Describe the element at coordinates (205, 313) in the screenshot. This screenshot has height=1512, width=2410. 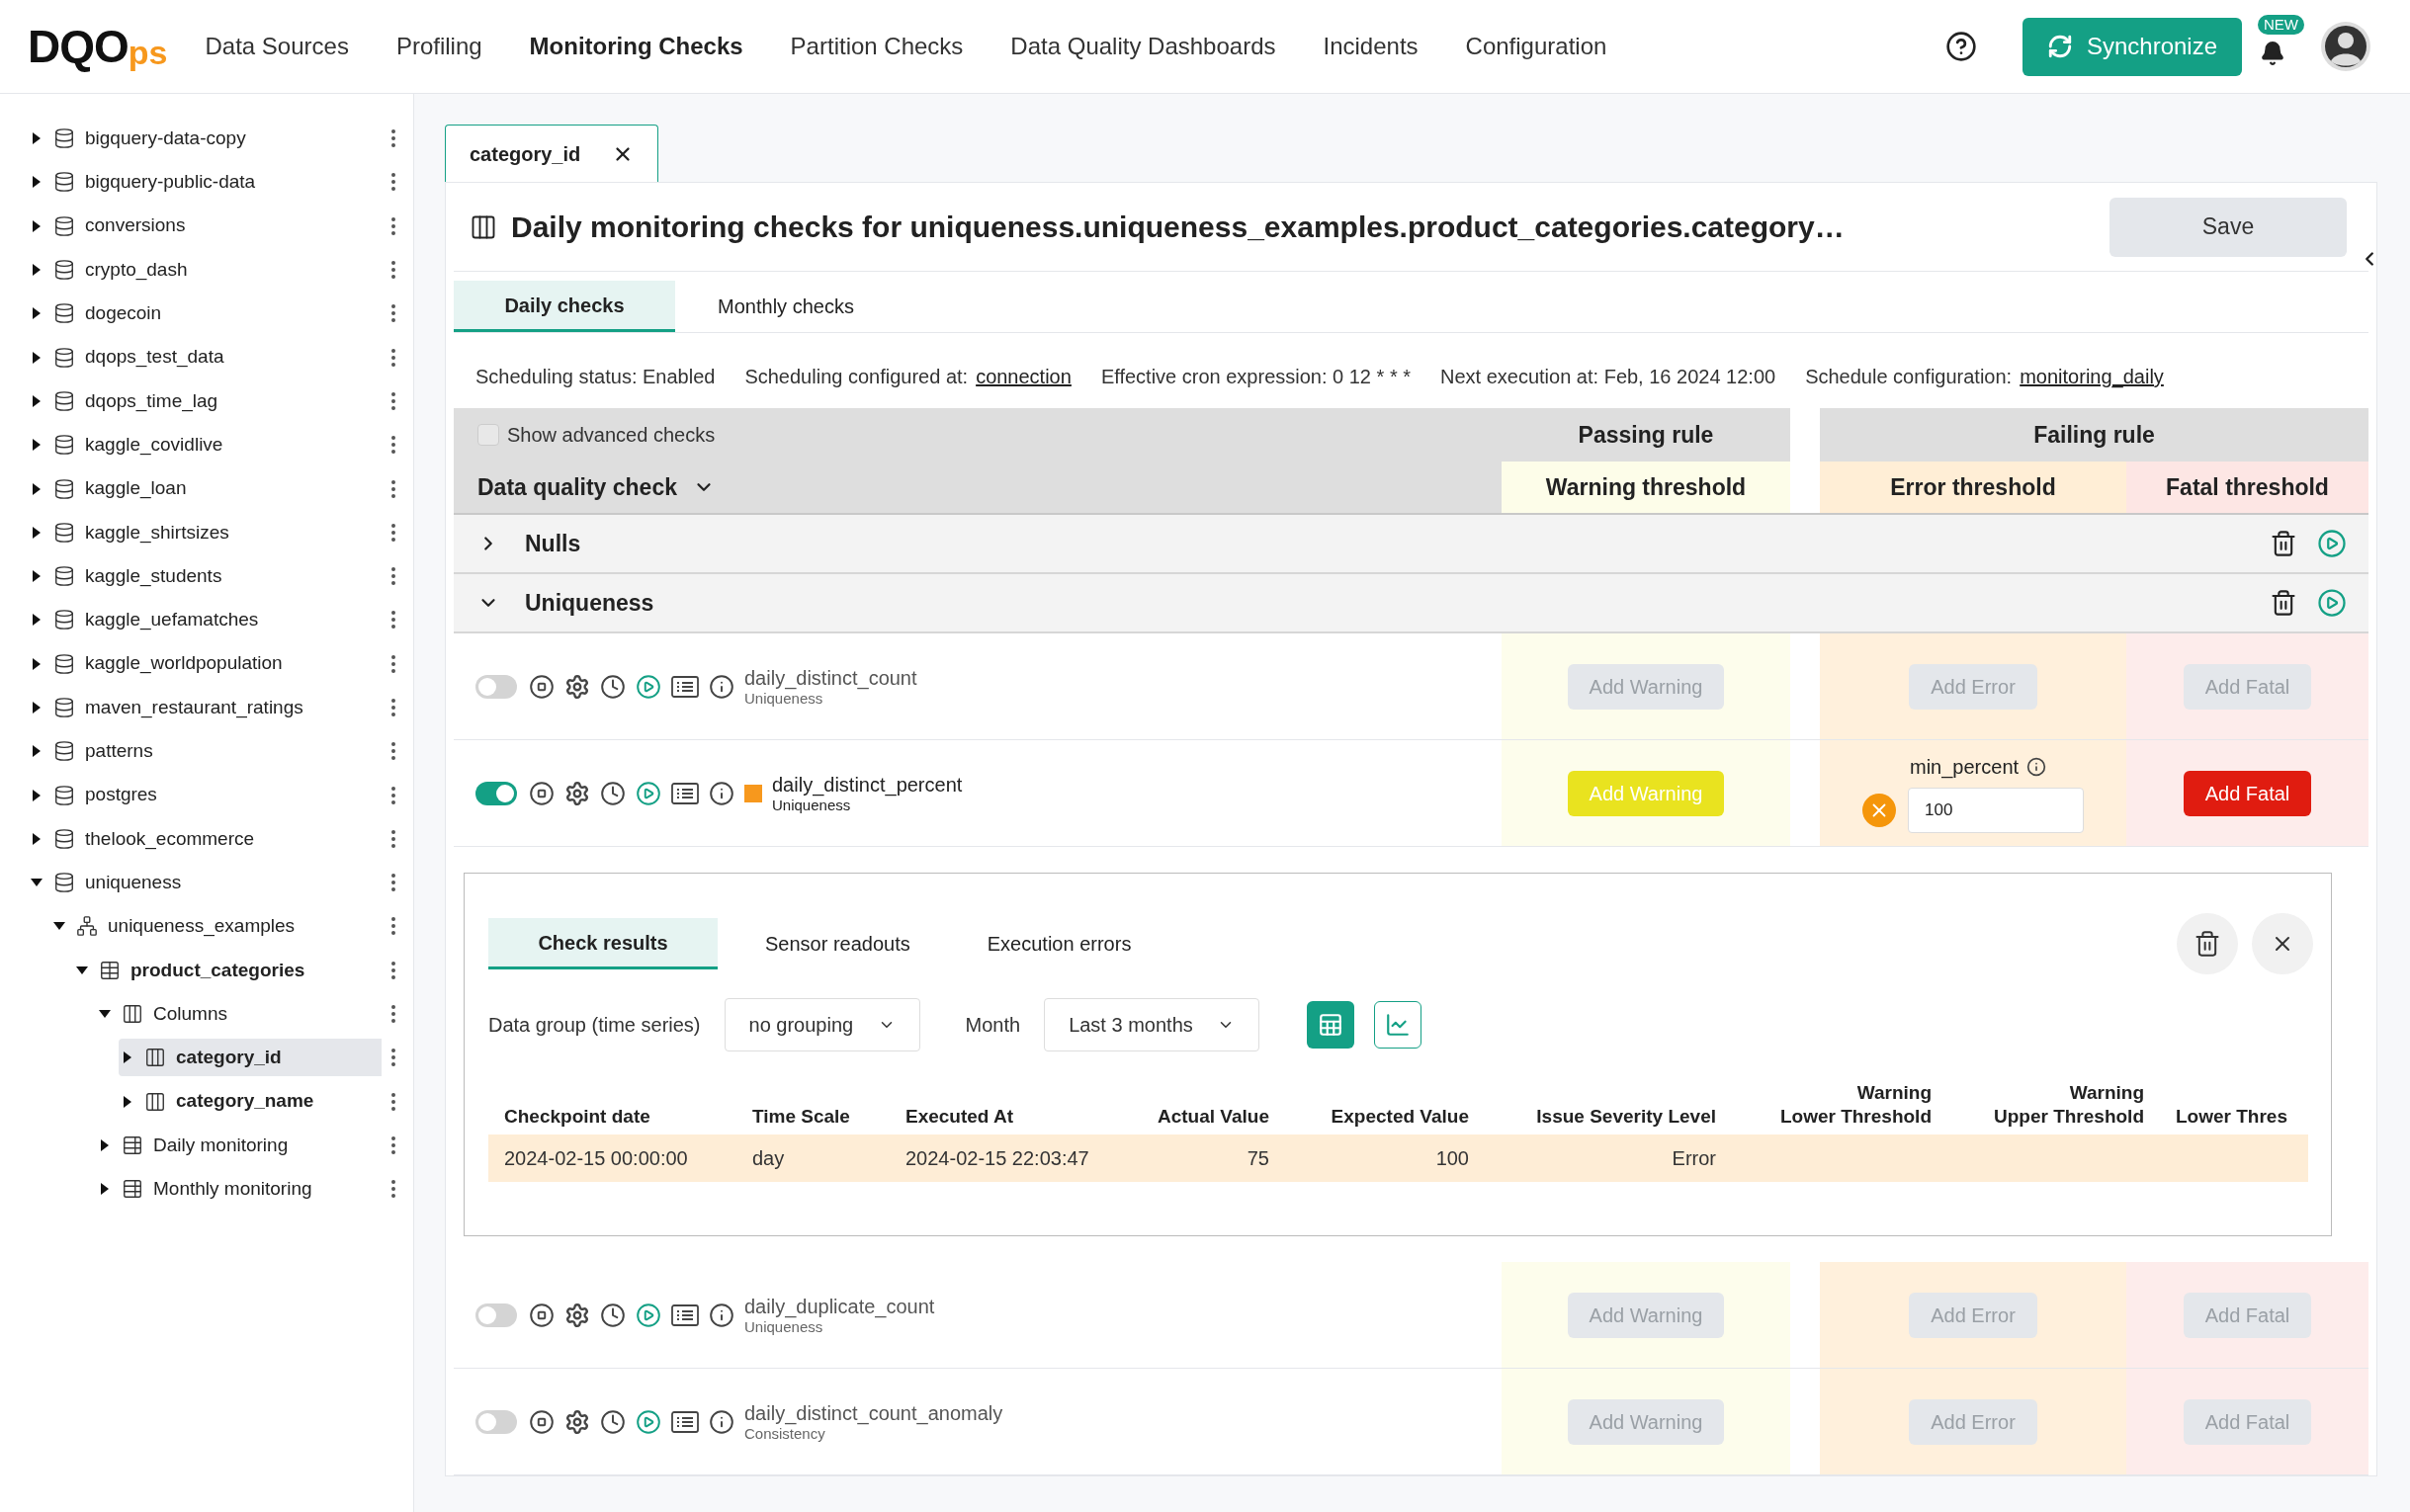
I see `tree-item: dogecoin` at that location.